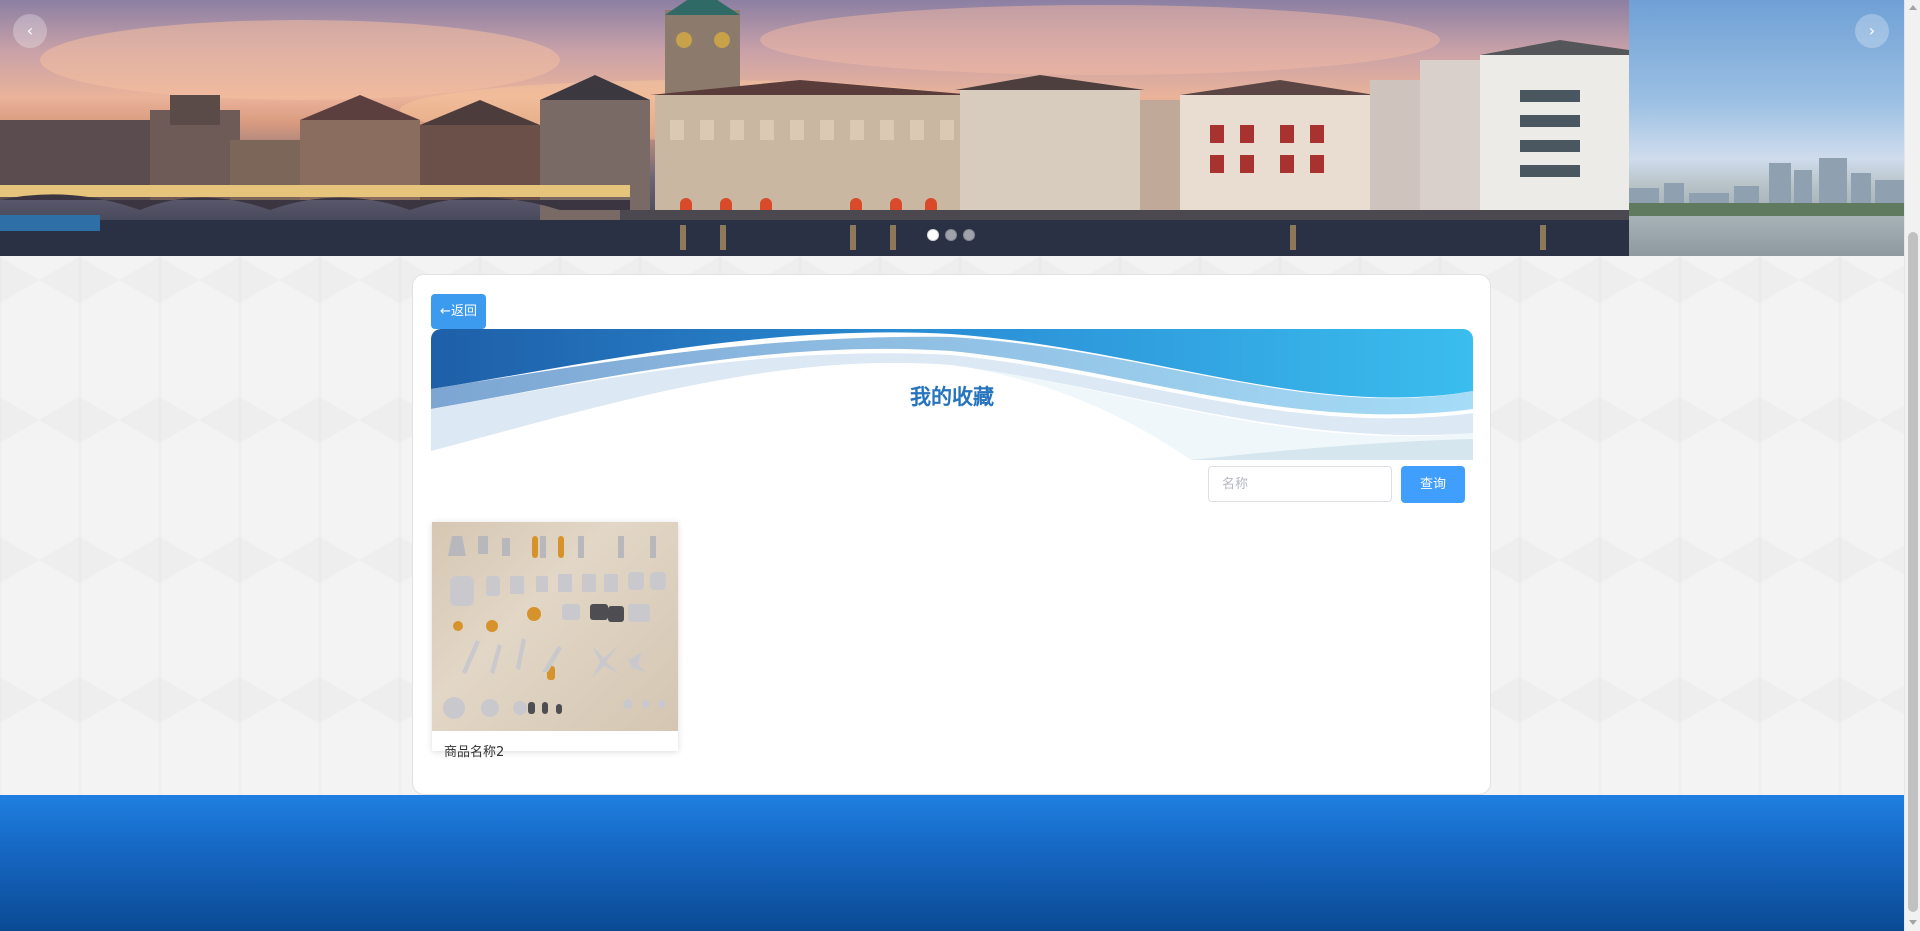 This screenshot has height=931, width=1920. I want to click on search-button: 查询, so click(1433, 484).